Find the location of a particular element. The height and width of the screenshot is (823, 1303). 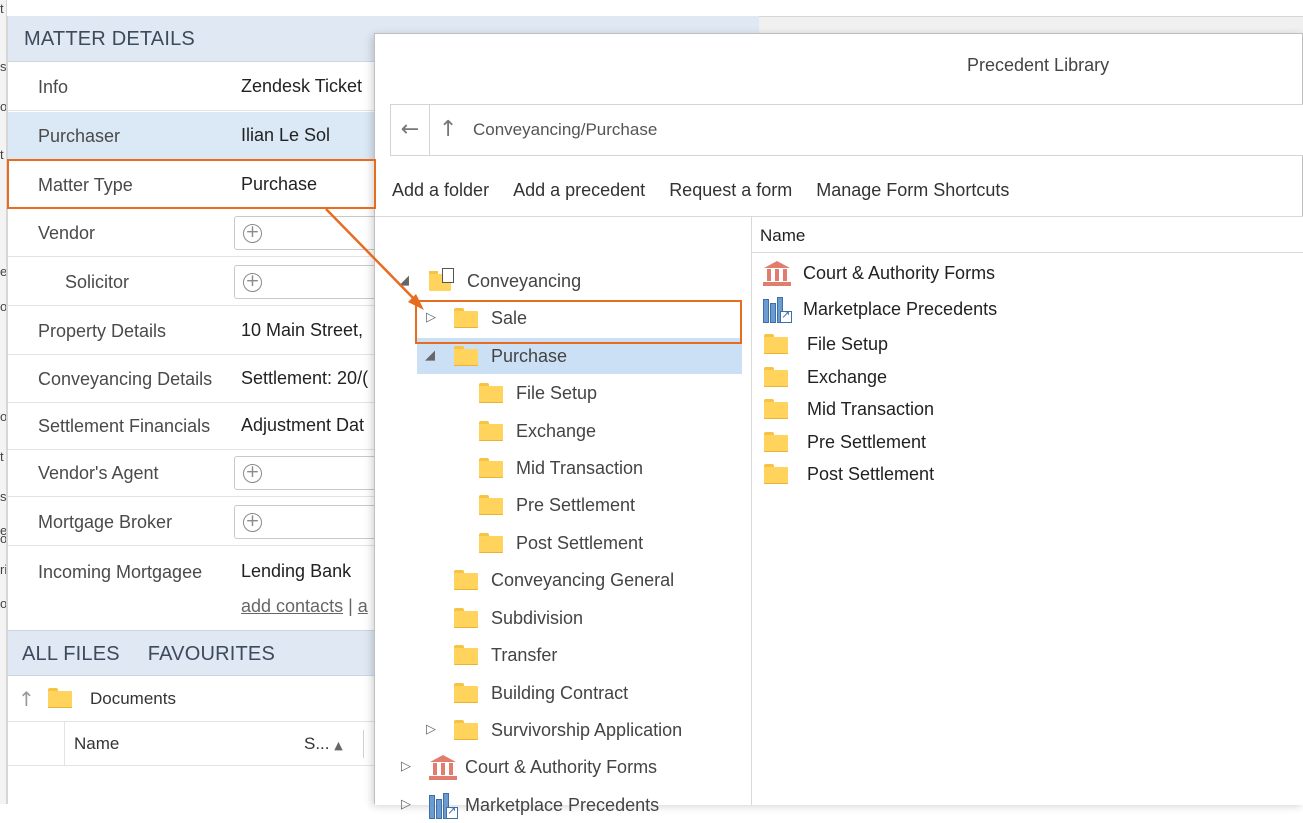

tree-item-conveyancing: ◢ Conveyancing is located at coordinates (563, 281).